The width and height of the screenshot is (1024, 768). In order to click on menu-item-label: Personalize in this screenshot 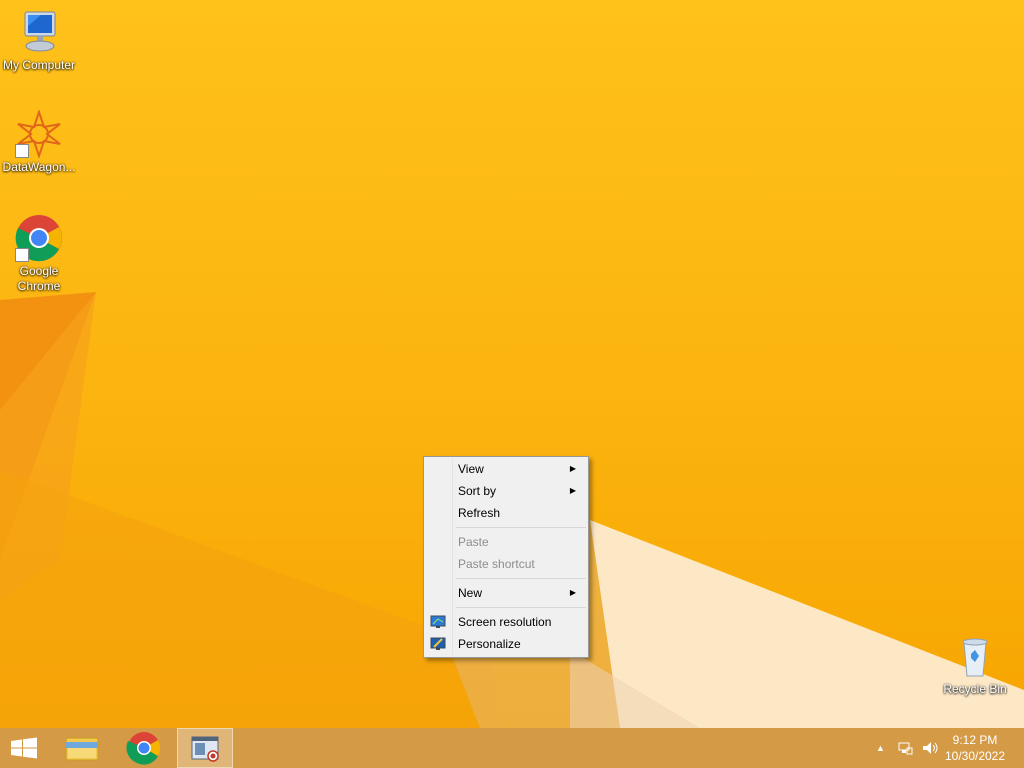, I will do `click(489, 644)`.